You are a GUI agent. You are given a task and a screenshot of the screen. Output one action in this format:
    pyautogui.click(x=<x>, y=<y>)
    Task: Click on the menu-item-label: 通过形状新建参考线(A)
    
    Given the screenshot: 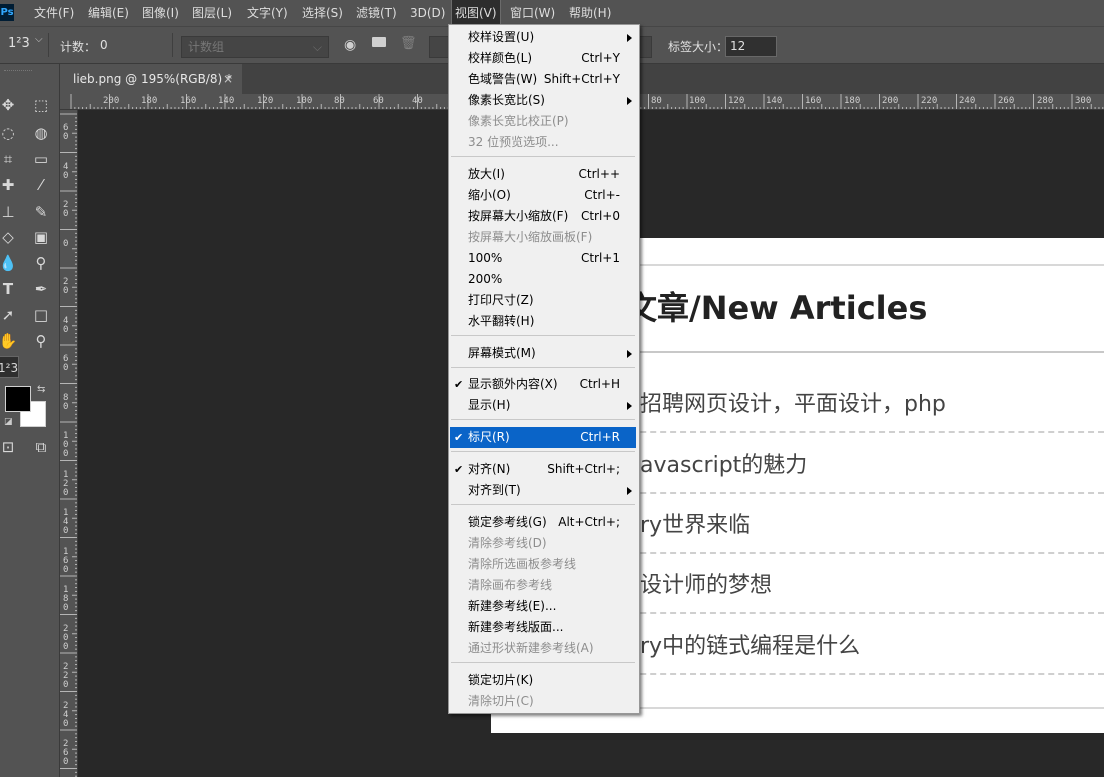 What is the action you would take?
    pyautogui.click(x=531, y=648)
    